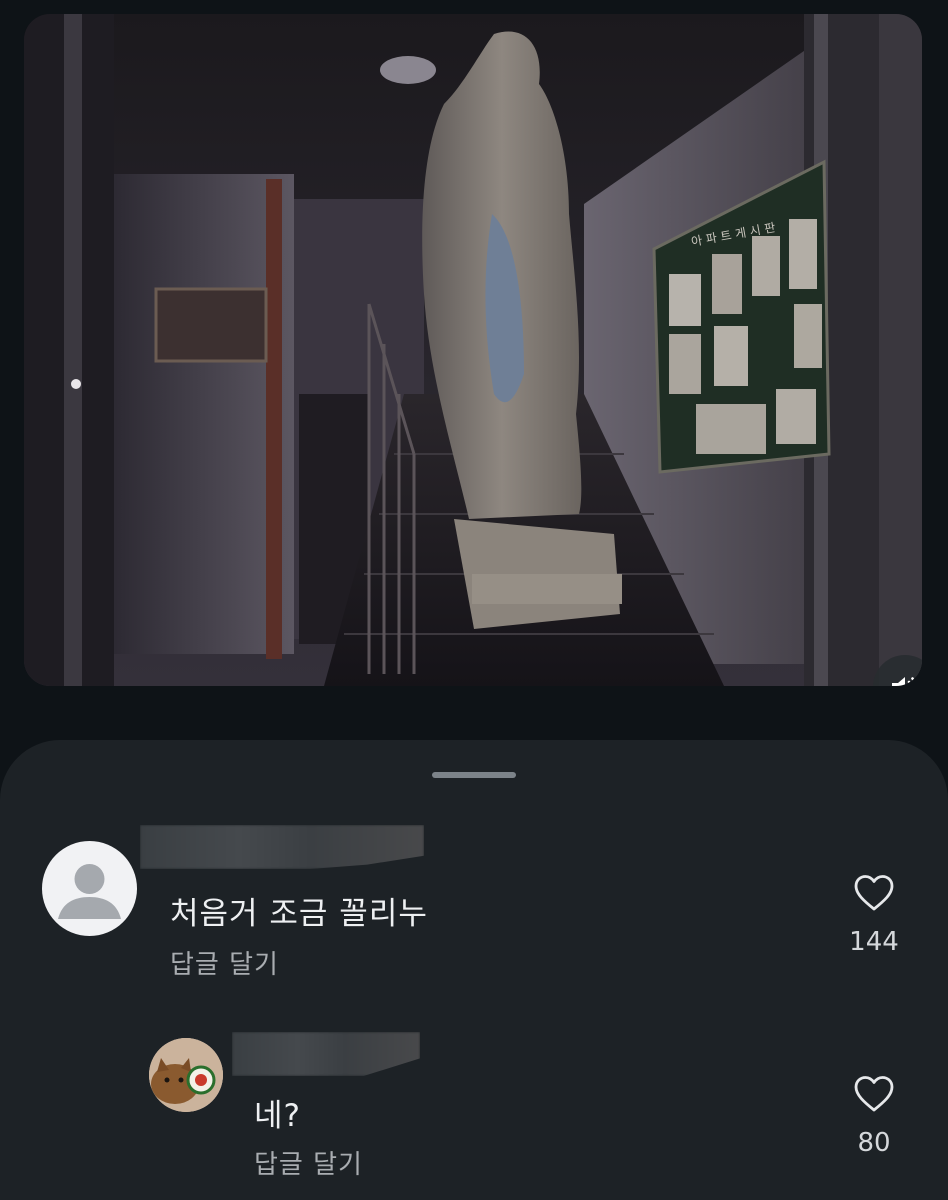 The width and height of the screenshot is (948, 1200). I want to click on comment-text: 처음거 조금 꼴리누, so click(299, 914).